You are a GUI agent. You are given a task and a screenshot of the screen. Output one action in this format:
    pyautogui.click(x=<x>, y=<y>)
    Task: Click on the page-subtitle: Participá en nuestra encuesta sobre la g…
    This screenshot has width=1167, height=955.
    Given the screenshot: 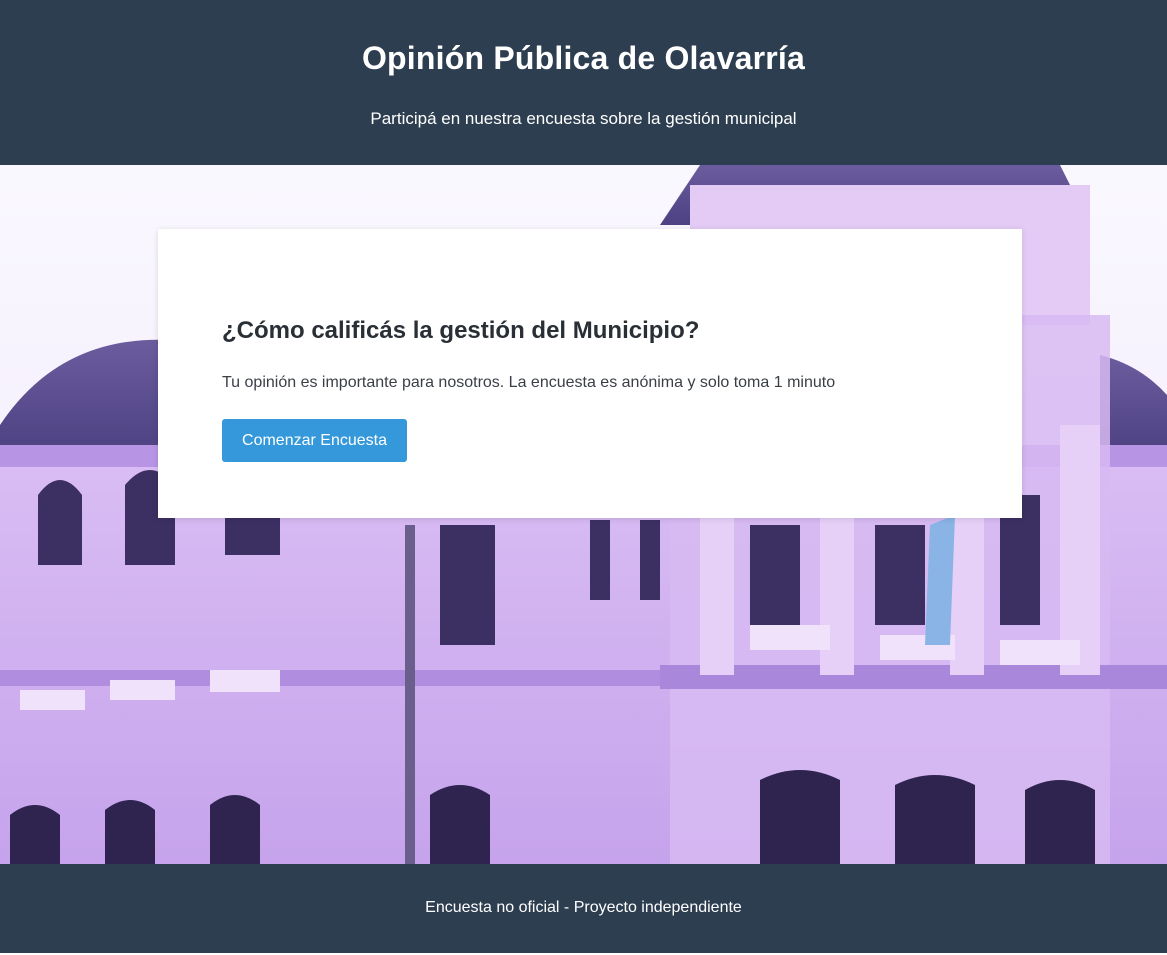 What is the action you would take?
    pyautogui.click(x=583, y=118)
    